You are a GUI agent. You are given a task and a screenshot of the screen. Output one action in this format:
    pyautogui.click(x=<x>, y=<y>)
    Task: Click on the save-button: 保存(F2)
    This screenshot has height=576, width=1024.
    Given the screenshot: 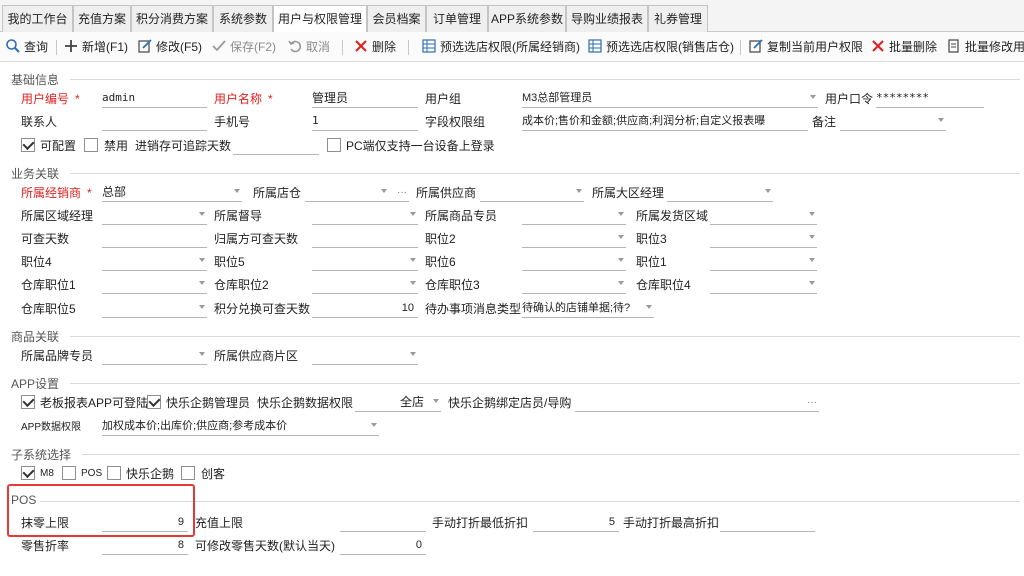 What is the action you would take?
    pyautogui.click(x=243, y=47)
    